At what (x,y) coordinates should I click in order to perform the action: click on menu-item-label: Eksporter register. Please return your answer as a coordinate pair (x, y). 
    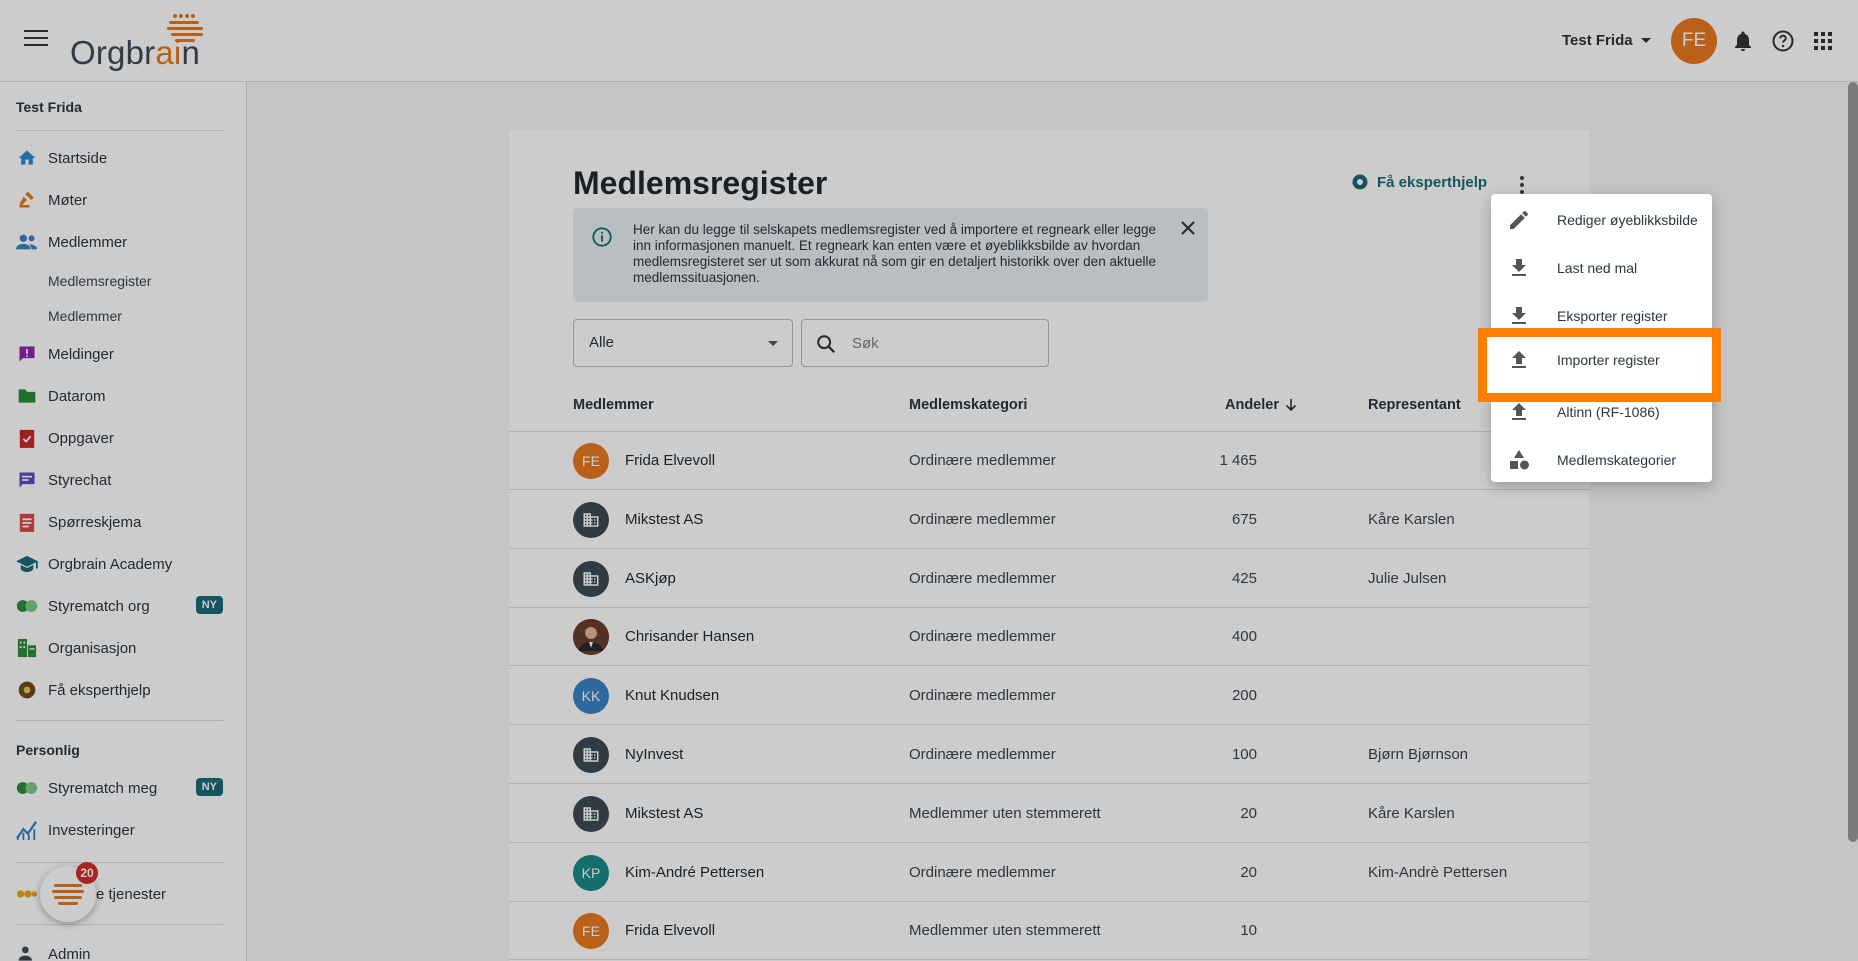
    Looking at the image, I should click on (1612, 316).